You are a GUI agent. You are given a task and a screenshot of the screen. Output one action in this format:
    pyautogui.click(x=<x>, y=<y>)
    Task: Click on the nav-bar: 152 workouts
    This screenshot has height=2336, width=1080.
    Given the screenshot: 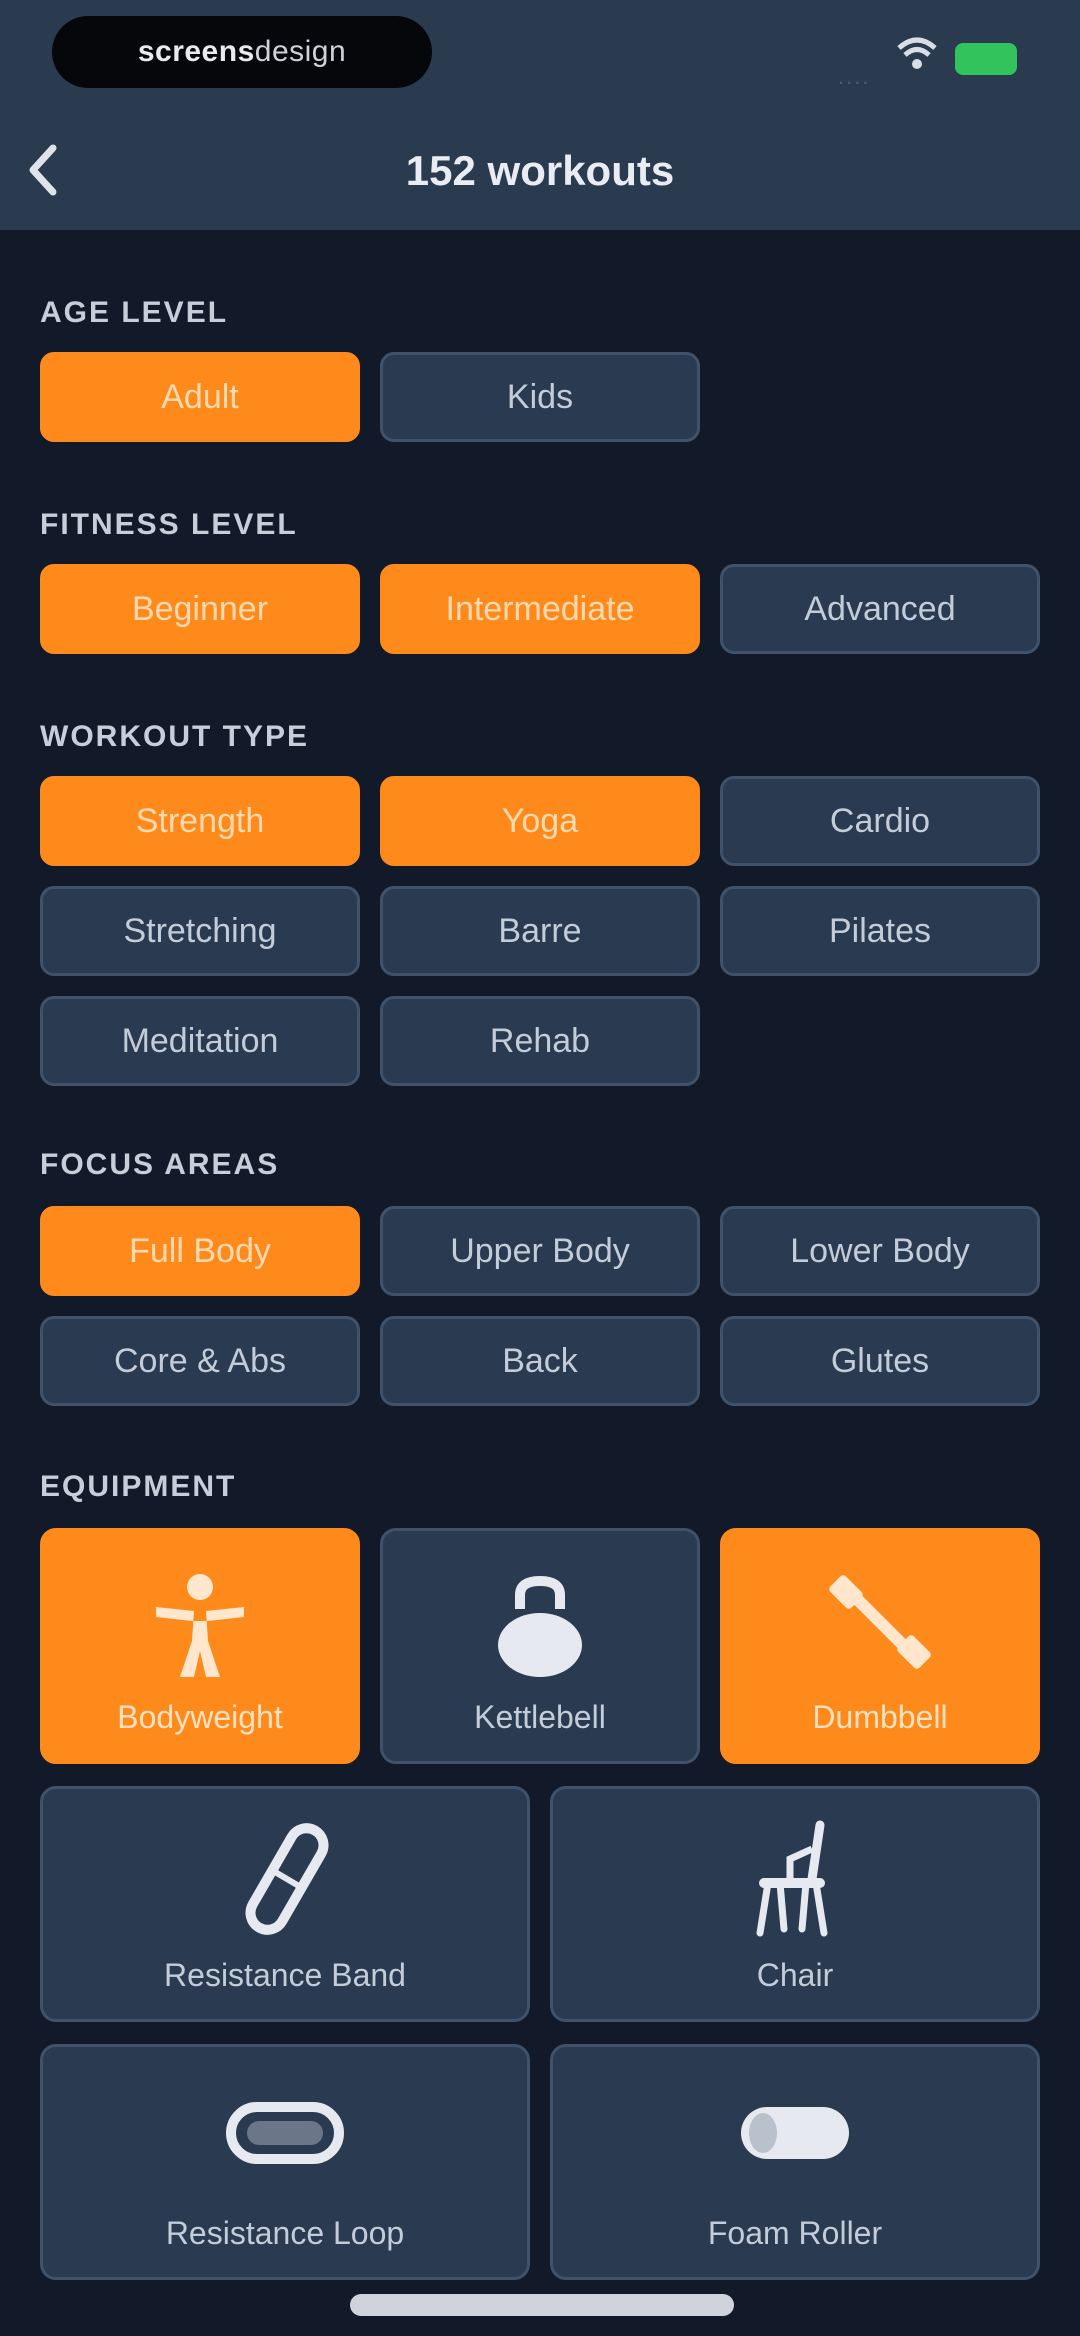 What is the action you would take?
    pyautogui.click(x=540, y=171)
    